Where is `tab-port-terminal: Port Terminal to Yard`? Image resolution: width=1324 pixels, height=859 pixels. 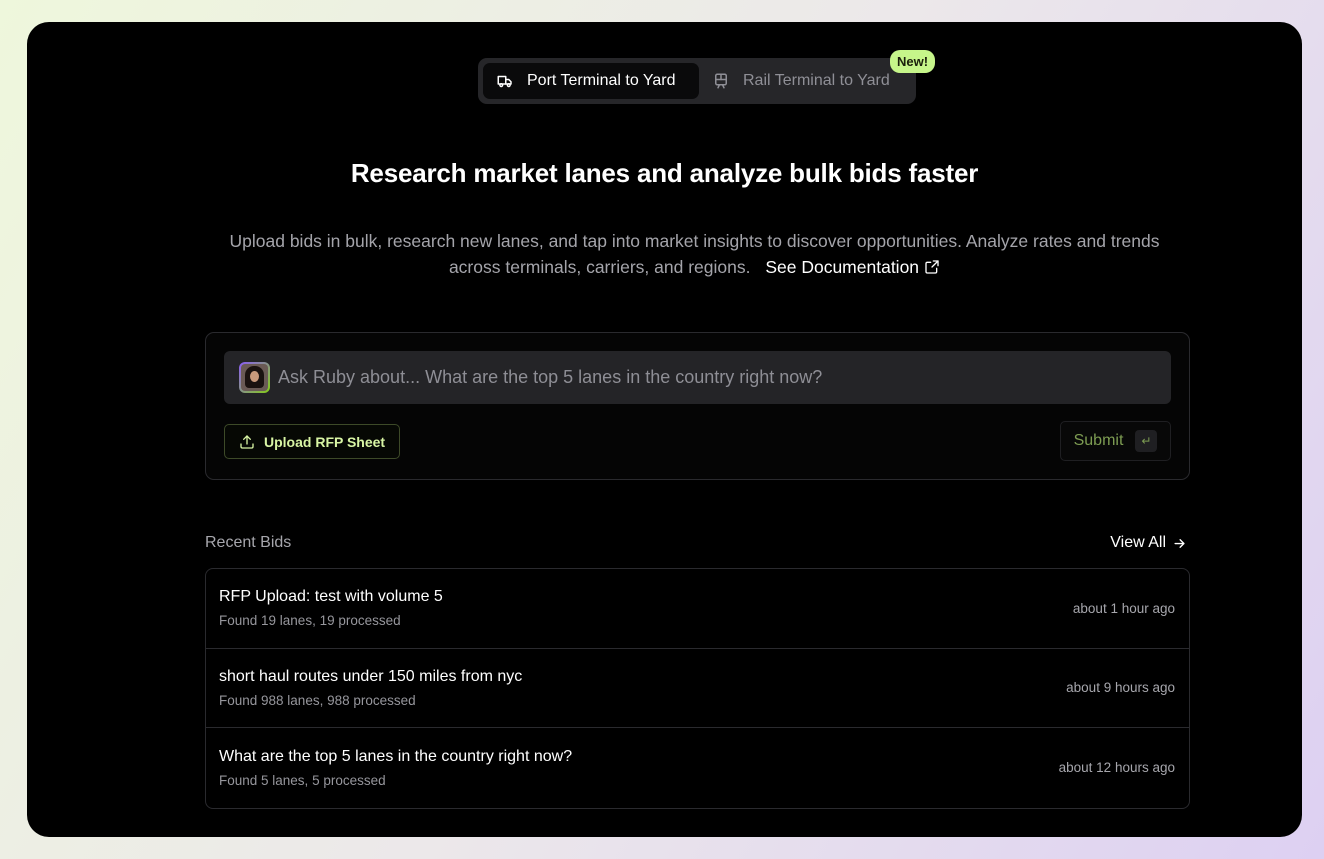
tab-port-terminal: Port Terminal to Yard is located at coordinates (591, 81).